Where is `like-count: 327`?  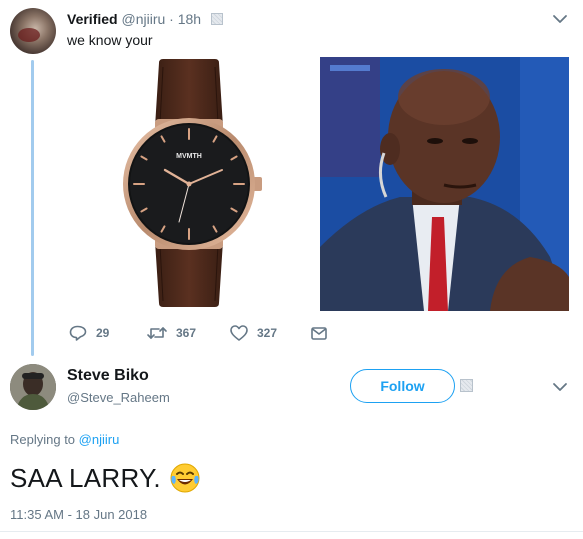 like-count: 327 is located at coordinates (267, 333).